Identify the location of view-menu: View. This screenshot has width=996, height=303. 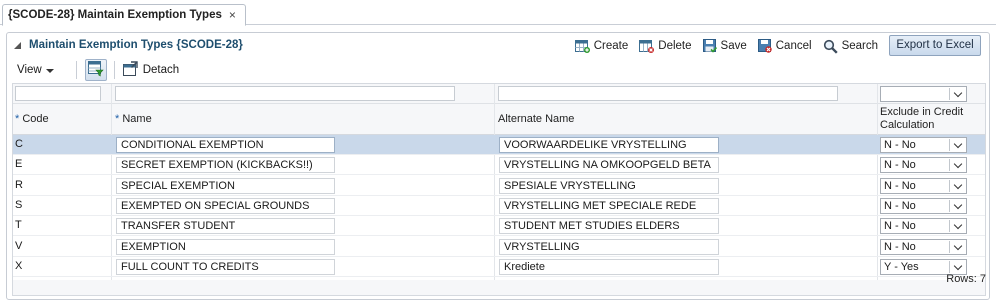
(35, 70).